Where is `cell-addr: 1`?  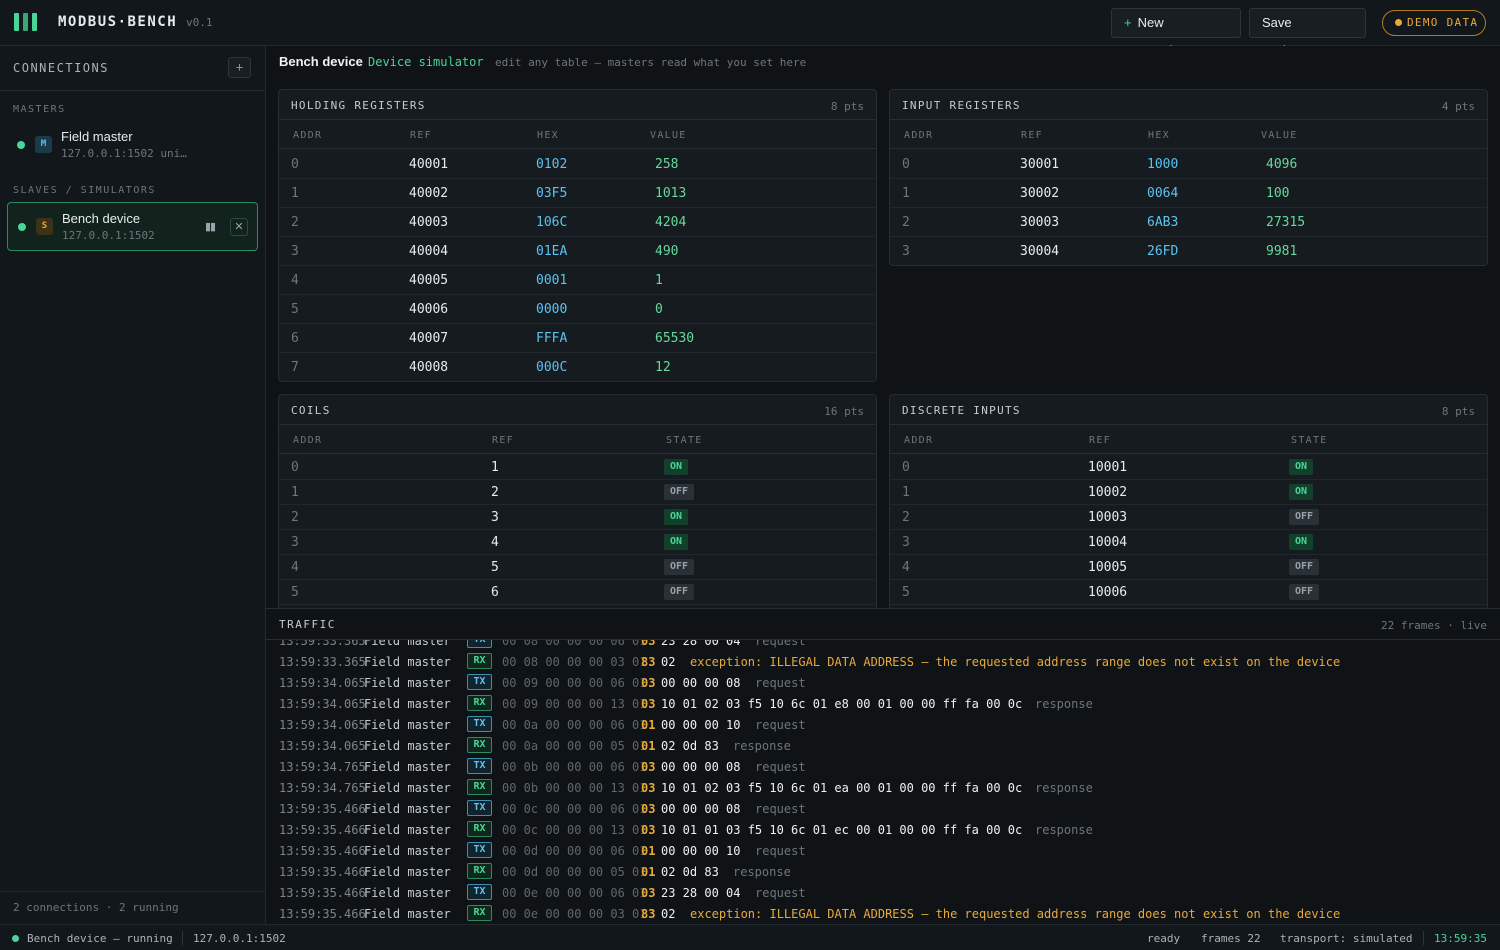 cell-addr: 1 is located at coordinates (906, 193).